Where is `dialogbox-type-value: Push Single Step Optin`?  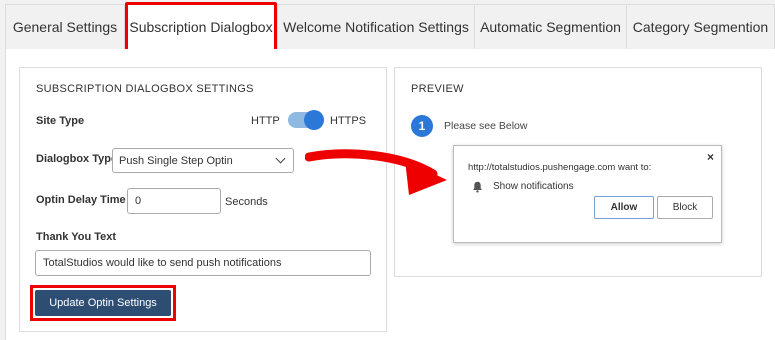
dialogbox-type-value: Push Single Step Optin is located at coordinates (176, 160).